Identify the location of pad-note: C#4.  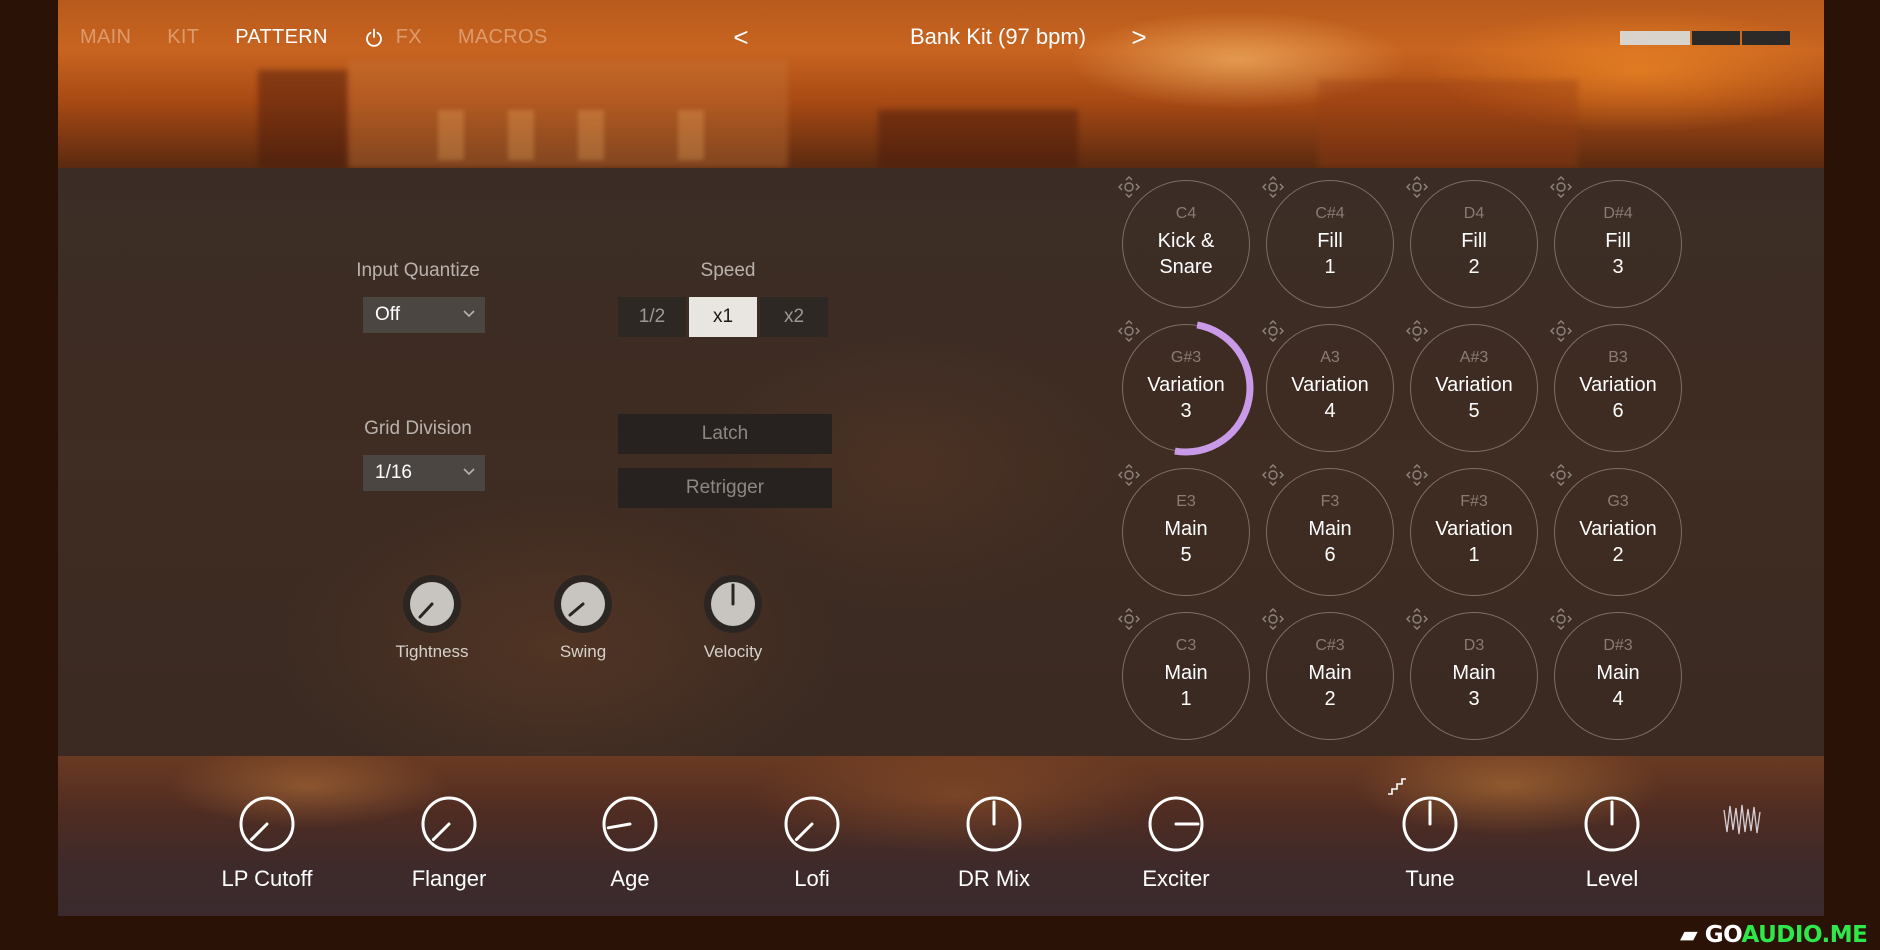
(1330, 213).